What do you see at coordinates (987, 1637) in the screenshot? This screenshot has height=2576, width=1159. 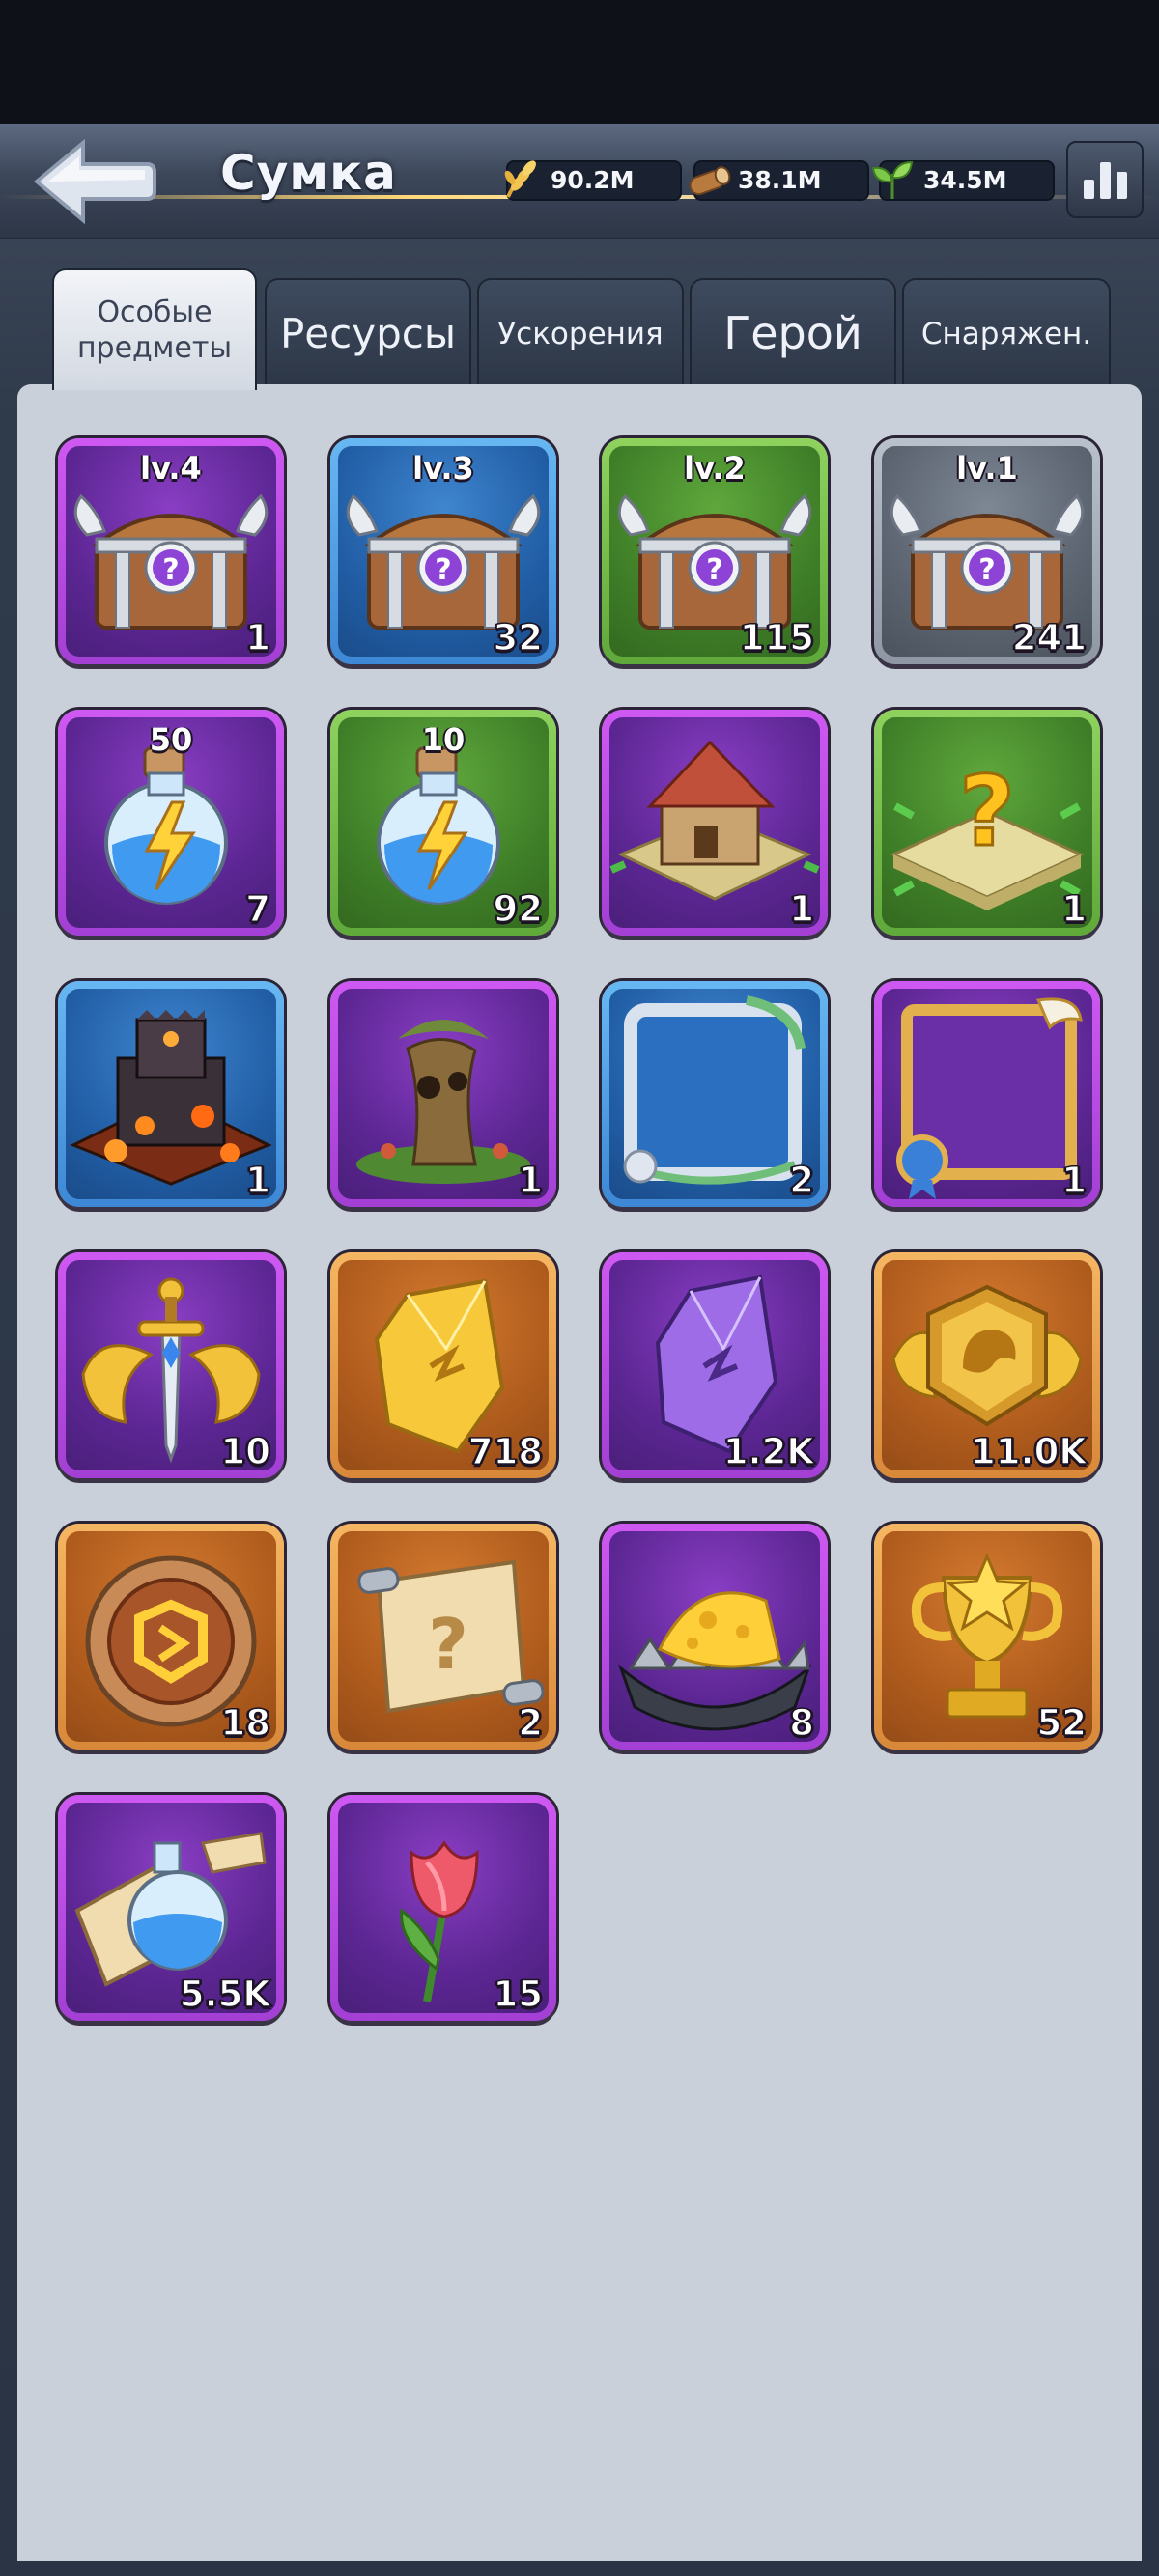 I see `inventory-item-golden-trophy: 52` at bounding box center [987, 1637].